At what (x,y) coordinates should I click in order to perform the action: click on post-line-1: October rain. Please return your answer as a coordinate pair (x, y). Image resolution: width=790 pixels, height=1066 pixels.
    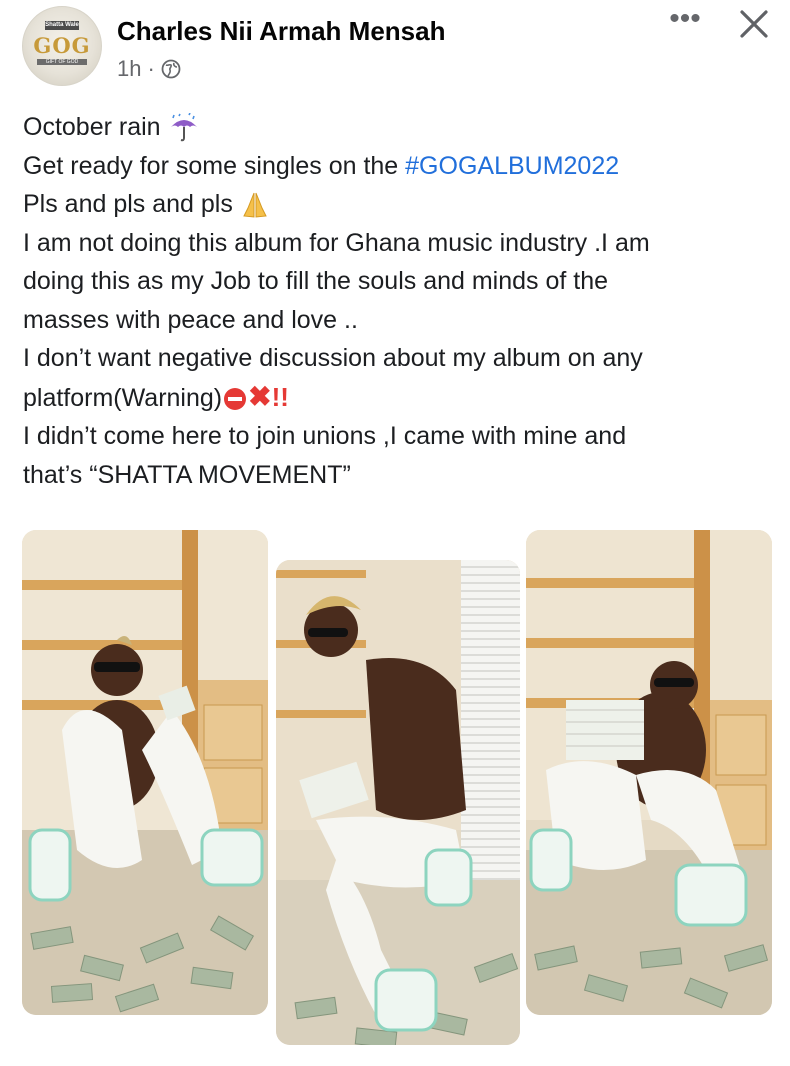
    Looking at the image, I should click on (398, 127).